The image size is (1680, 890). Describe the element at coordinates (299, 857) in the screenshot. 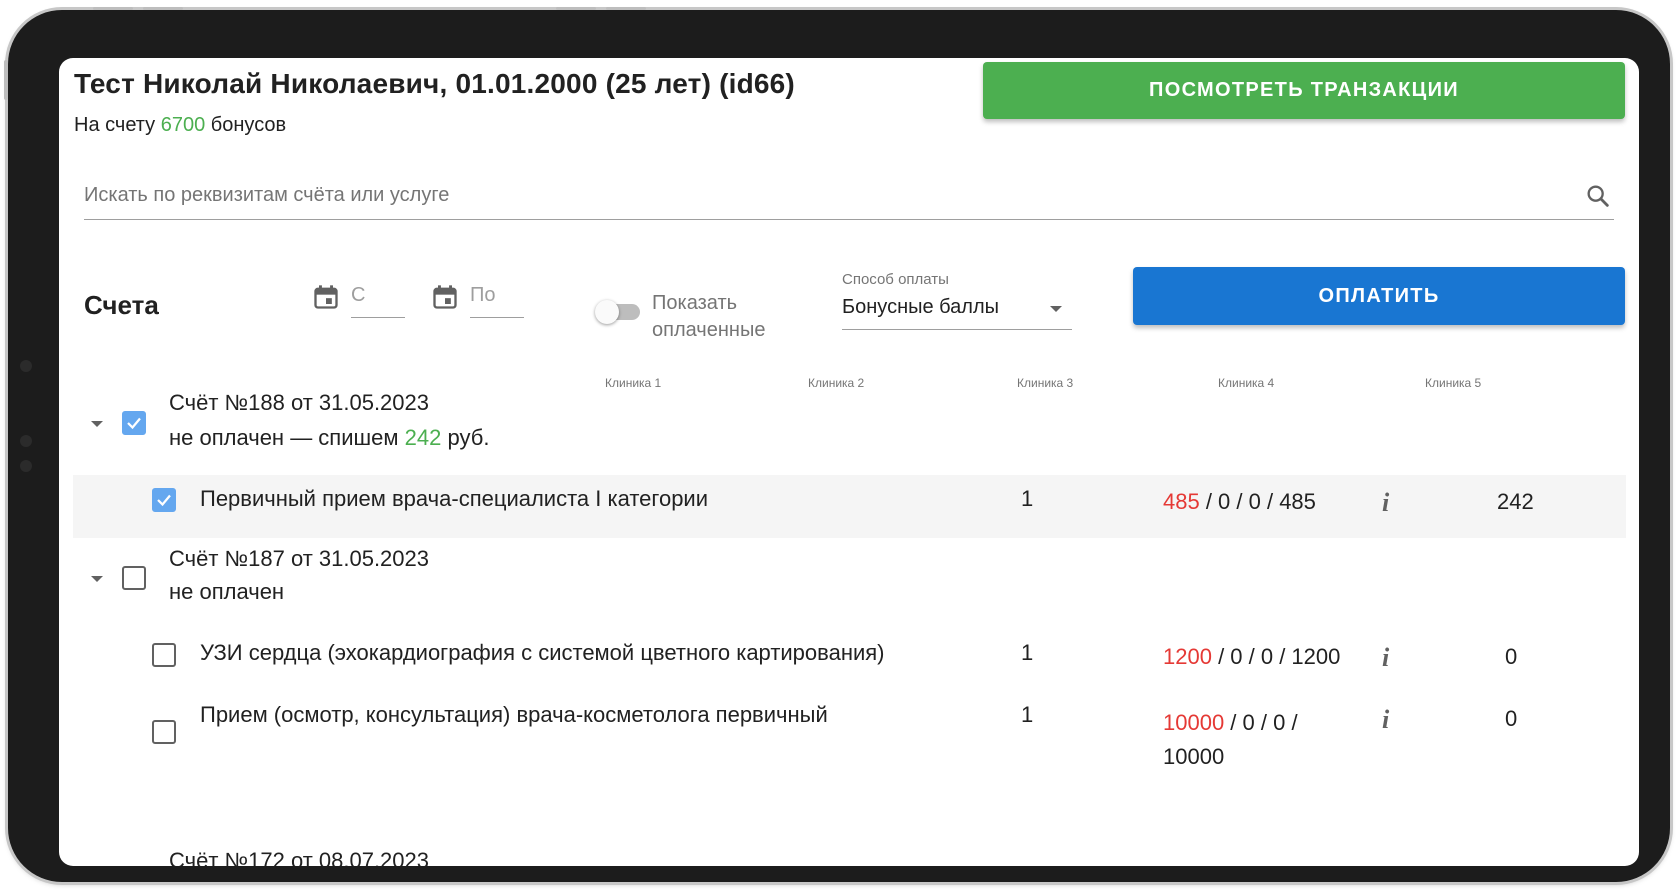

I see `invoice-title: Счёт №172 от 08.07.2023` at that location.